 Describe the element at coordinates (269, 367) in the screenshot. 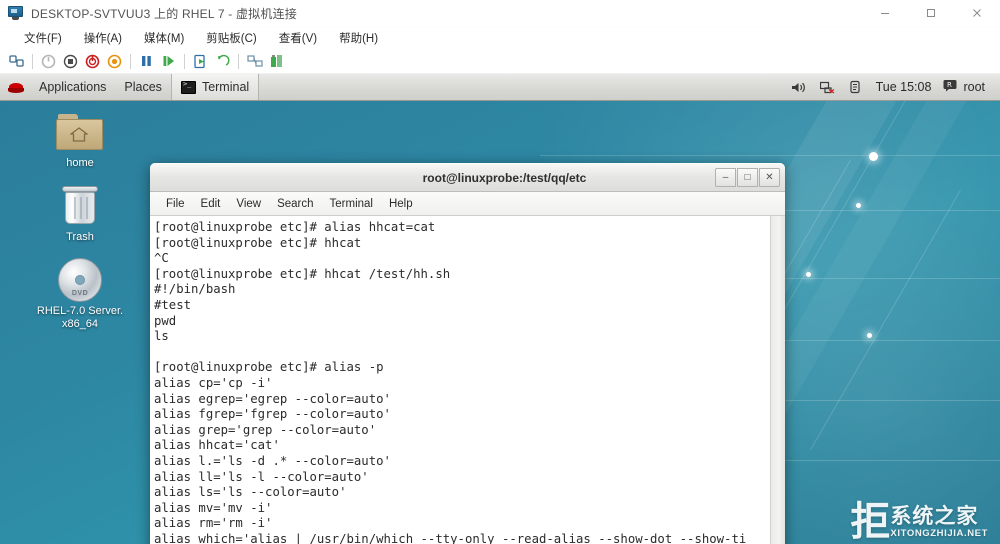

I see `terminal-line: [root@linuxprobe etc]# alias -p` at that location.